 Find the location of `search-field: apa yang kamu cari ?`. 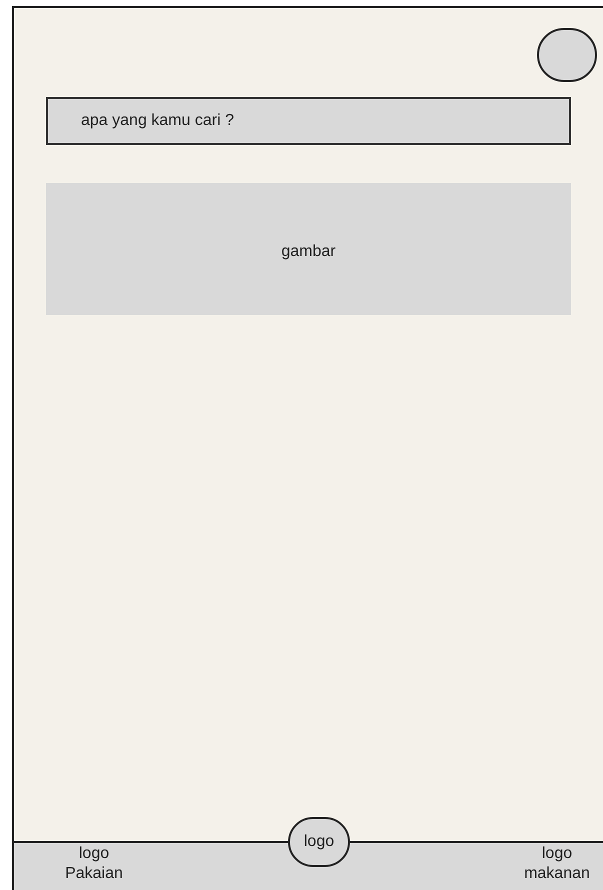

search-field: apa yang kamu cari ? is located at coordinates (308, 121).